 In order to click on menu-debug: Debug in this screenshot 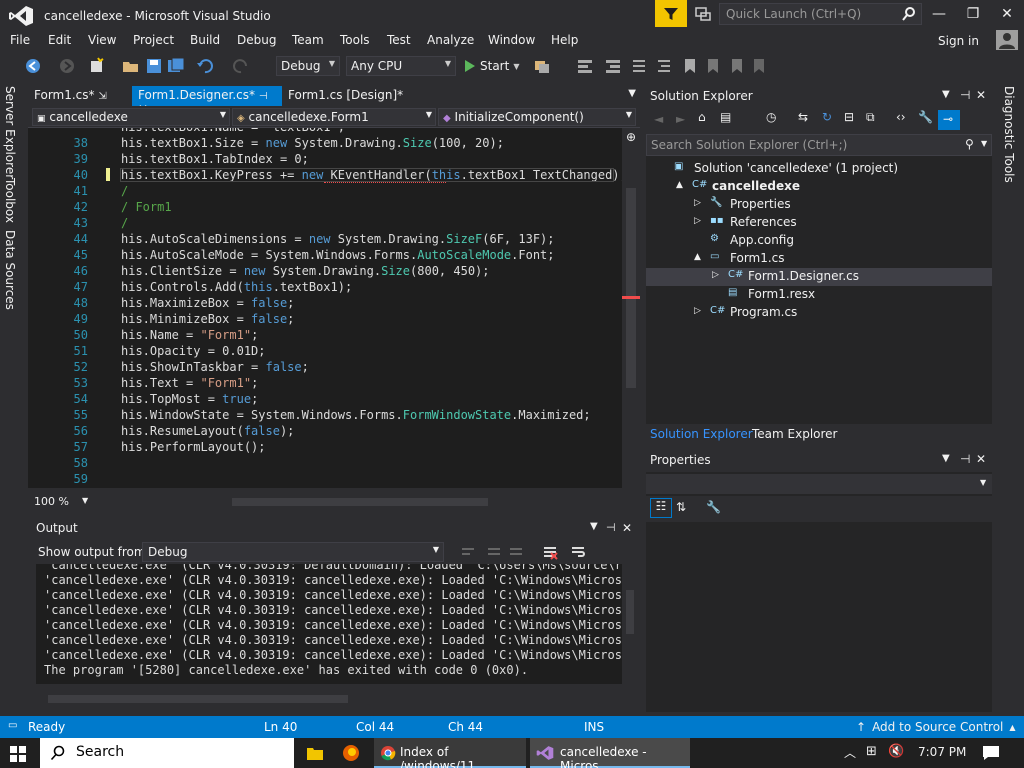, I will do `click(256, 40)`.